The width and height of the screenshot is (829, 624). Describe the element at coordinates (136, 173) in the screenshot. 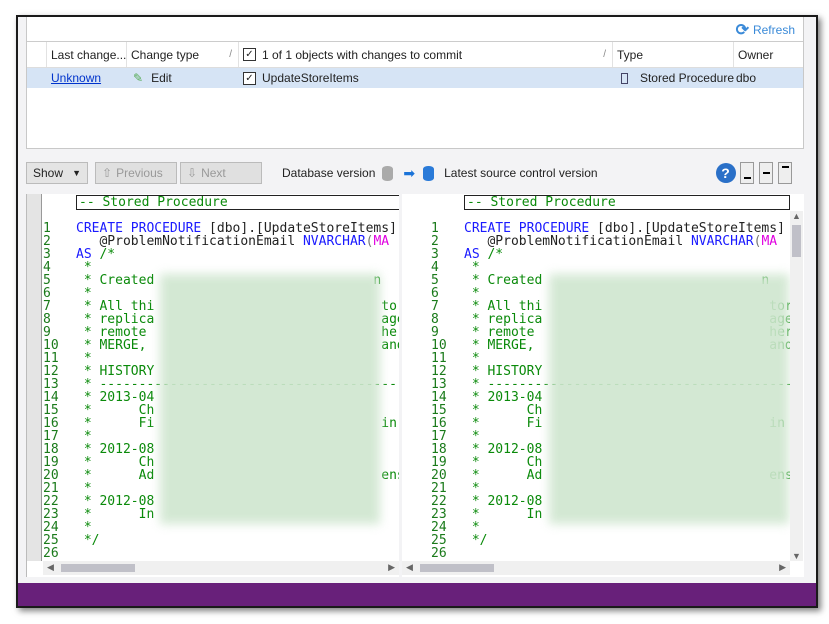

I see `previous-button: ⇧ Previous` at that location.